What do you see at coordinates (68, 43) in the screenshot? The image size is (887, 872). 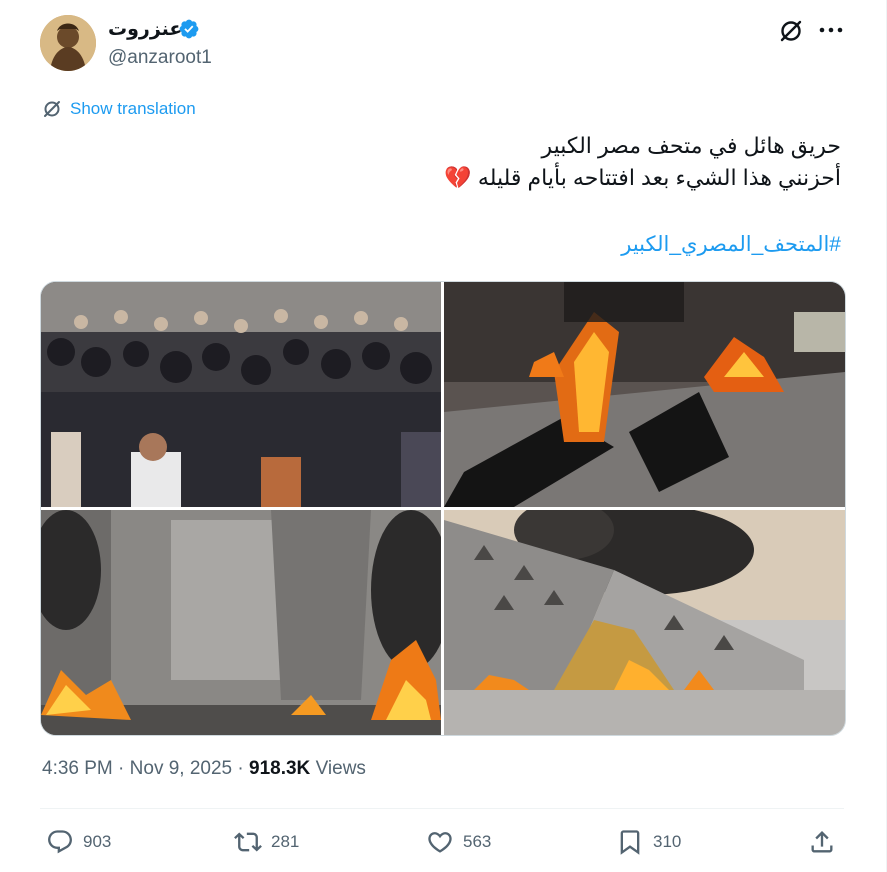 I see `avatar` at bounding box center [68, 43].